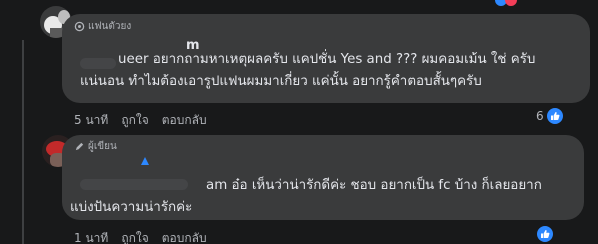 Image resolution: width=598 pixels, height=244 pixels. What do you see at coordinates (145, 161) in the screenshot?
I see `verified-icon` at bounding box center [145, 161].